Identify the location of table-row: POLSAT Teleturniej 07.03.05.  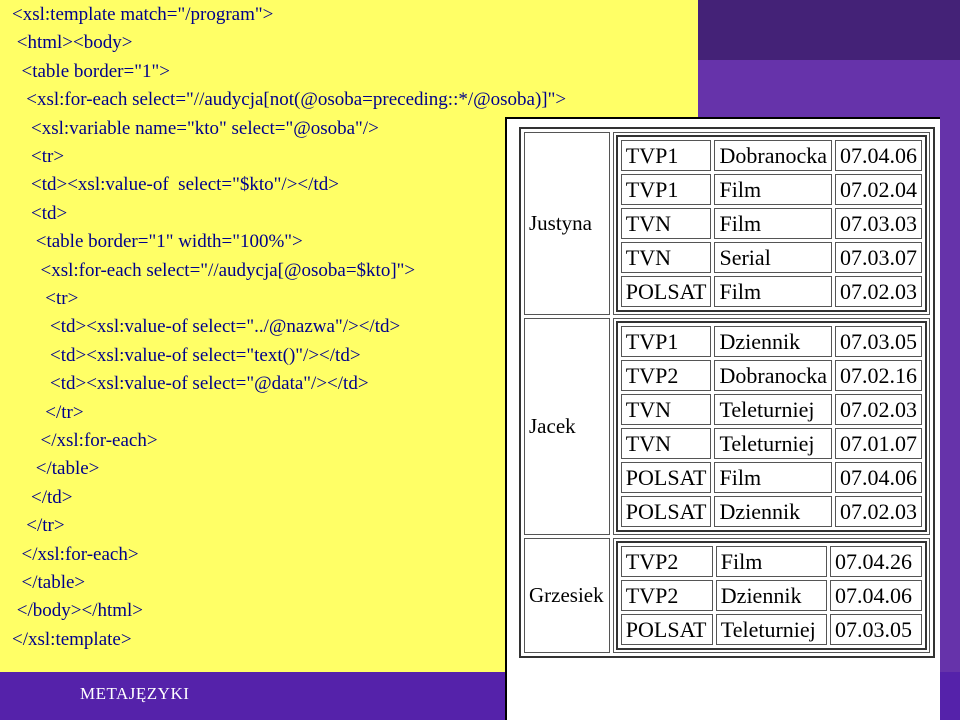
(771, 629).